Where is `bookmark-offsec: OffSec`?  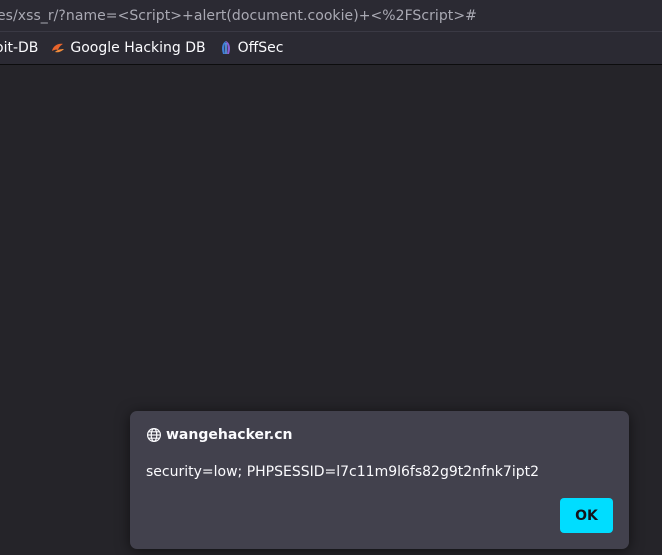 bookmark-offsec: OffSec is located at coordinates (251, 48).